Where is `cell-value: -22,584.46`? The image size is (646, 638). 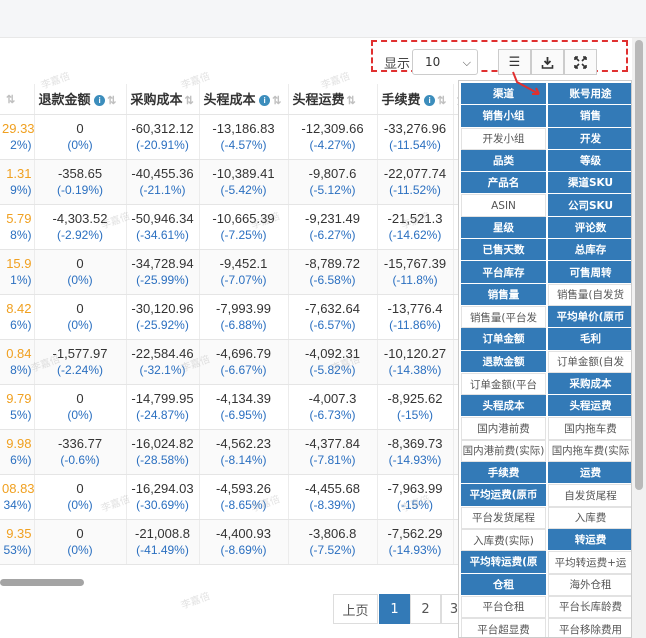
cell-value: -22,584.46 is located at coordinates (162, 353).